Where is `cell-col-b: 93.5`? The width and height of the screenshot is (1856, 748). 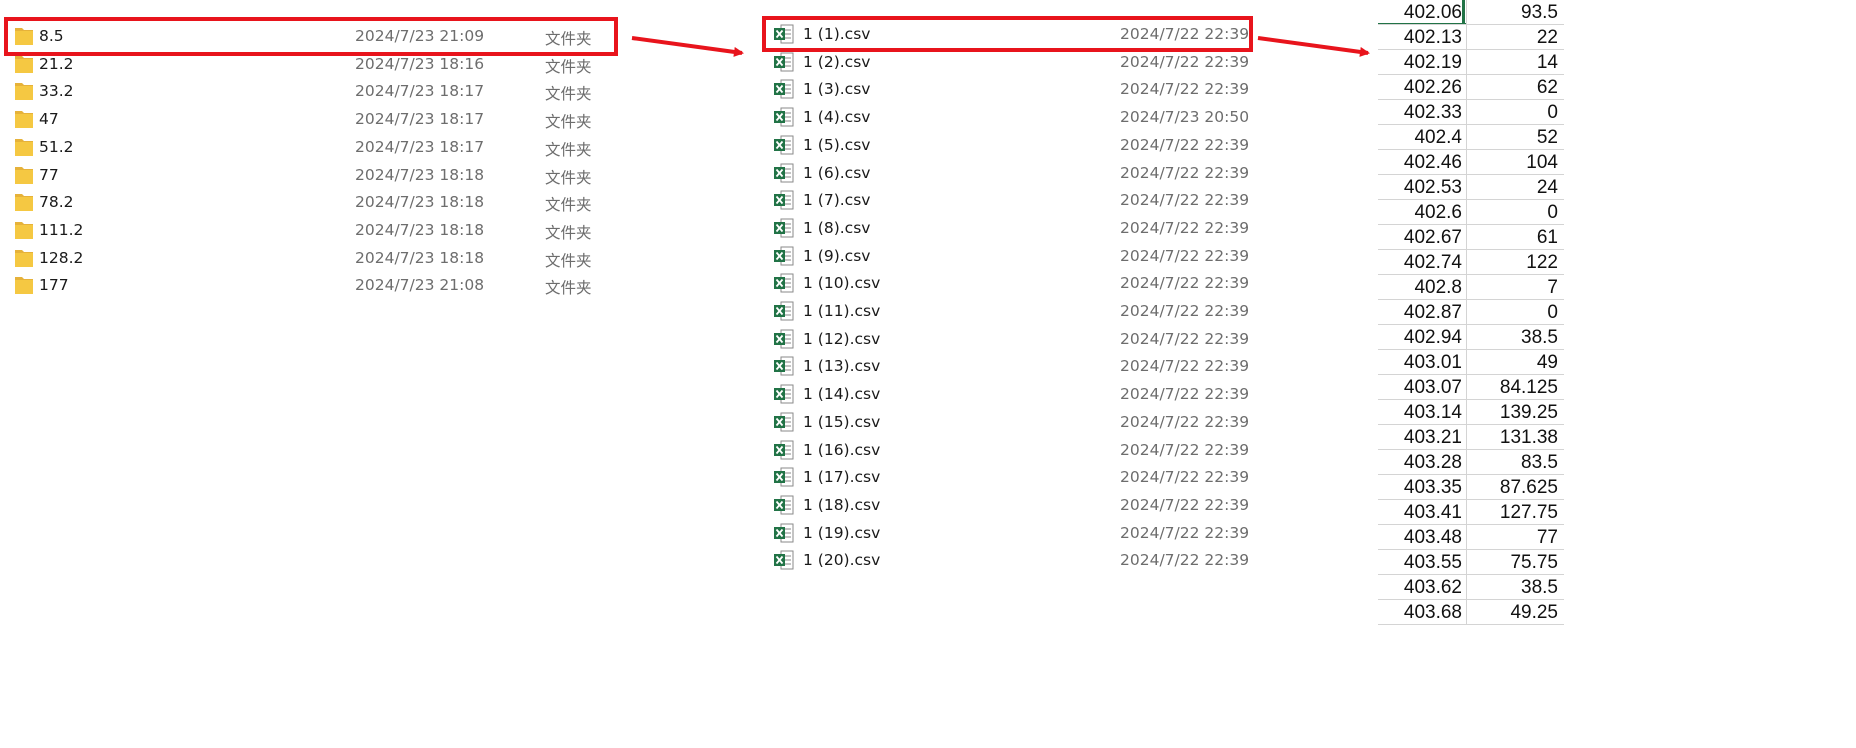
cell-col-b: 93.5 is located at coordinates (1514, 12).